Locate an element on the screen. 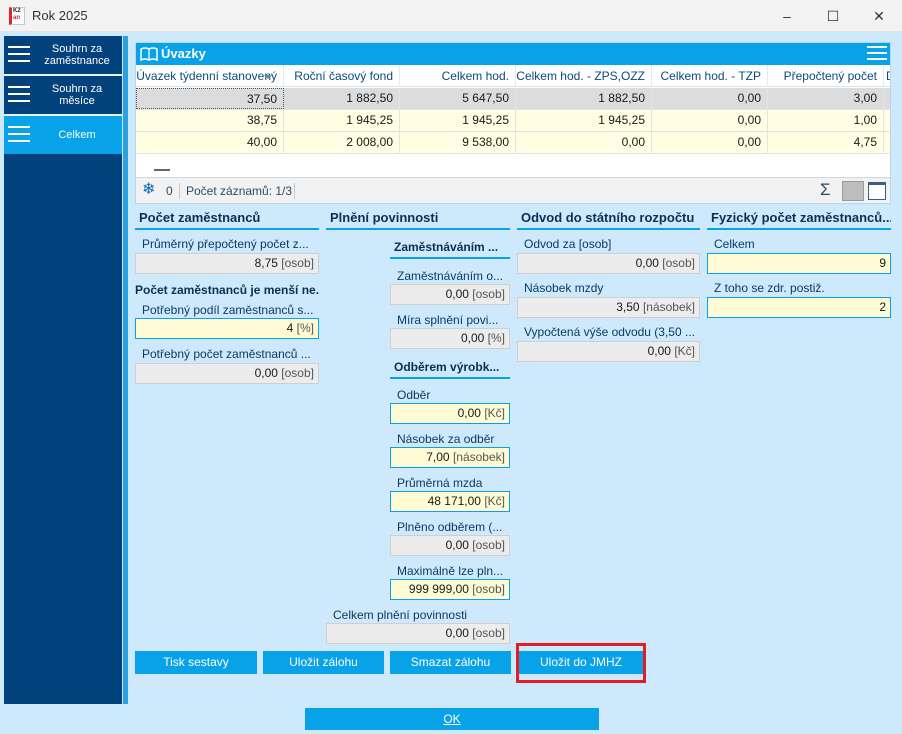 This screenshot has height=734, width=902. sidebar-item-souhrn-zamestnance: Souhrn za zaměstnance is located at coordinates (63, 55).